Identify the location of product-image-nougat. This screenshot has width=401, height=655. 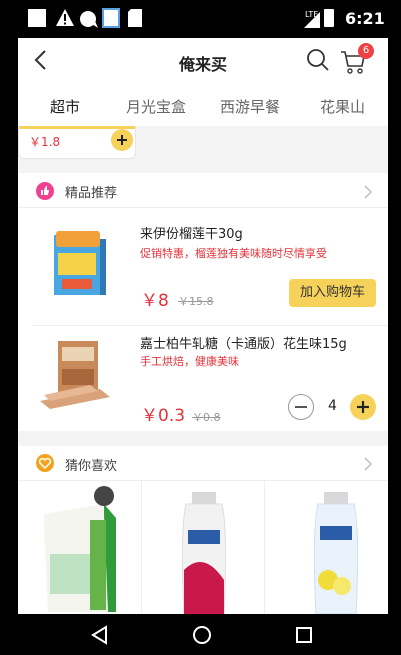
(76, 375).